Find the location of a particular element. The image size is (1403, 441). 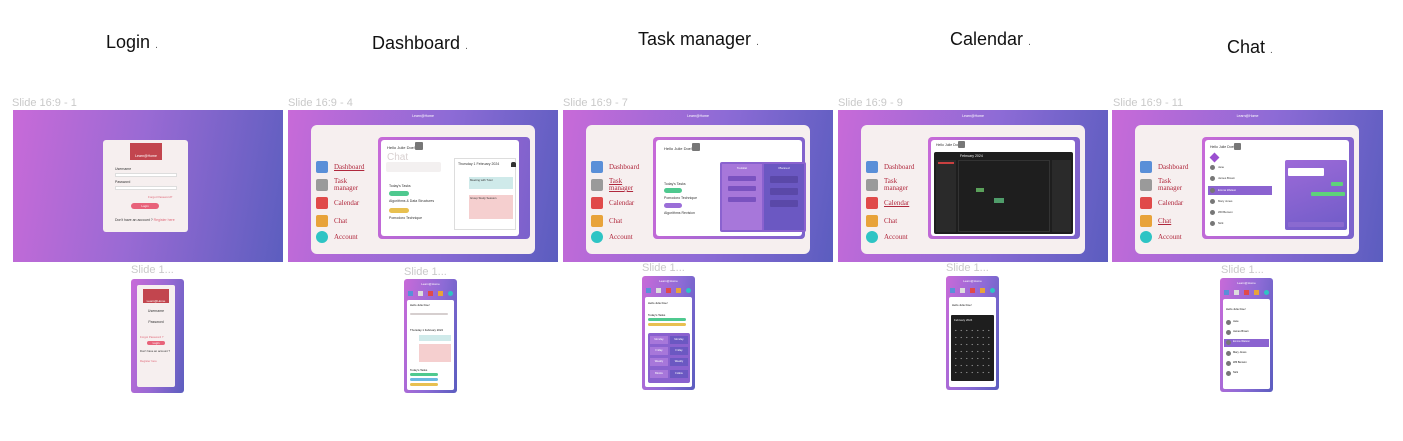

cal-mobile-greeting: Hello Julie Doe! is located at coordinates (962, 305).